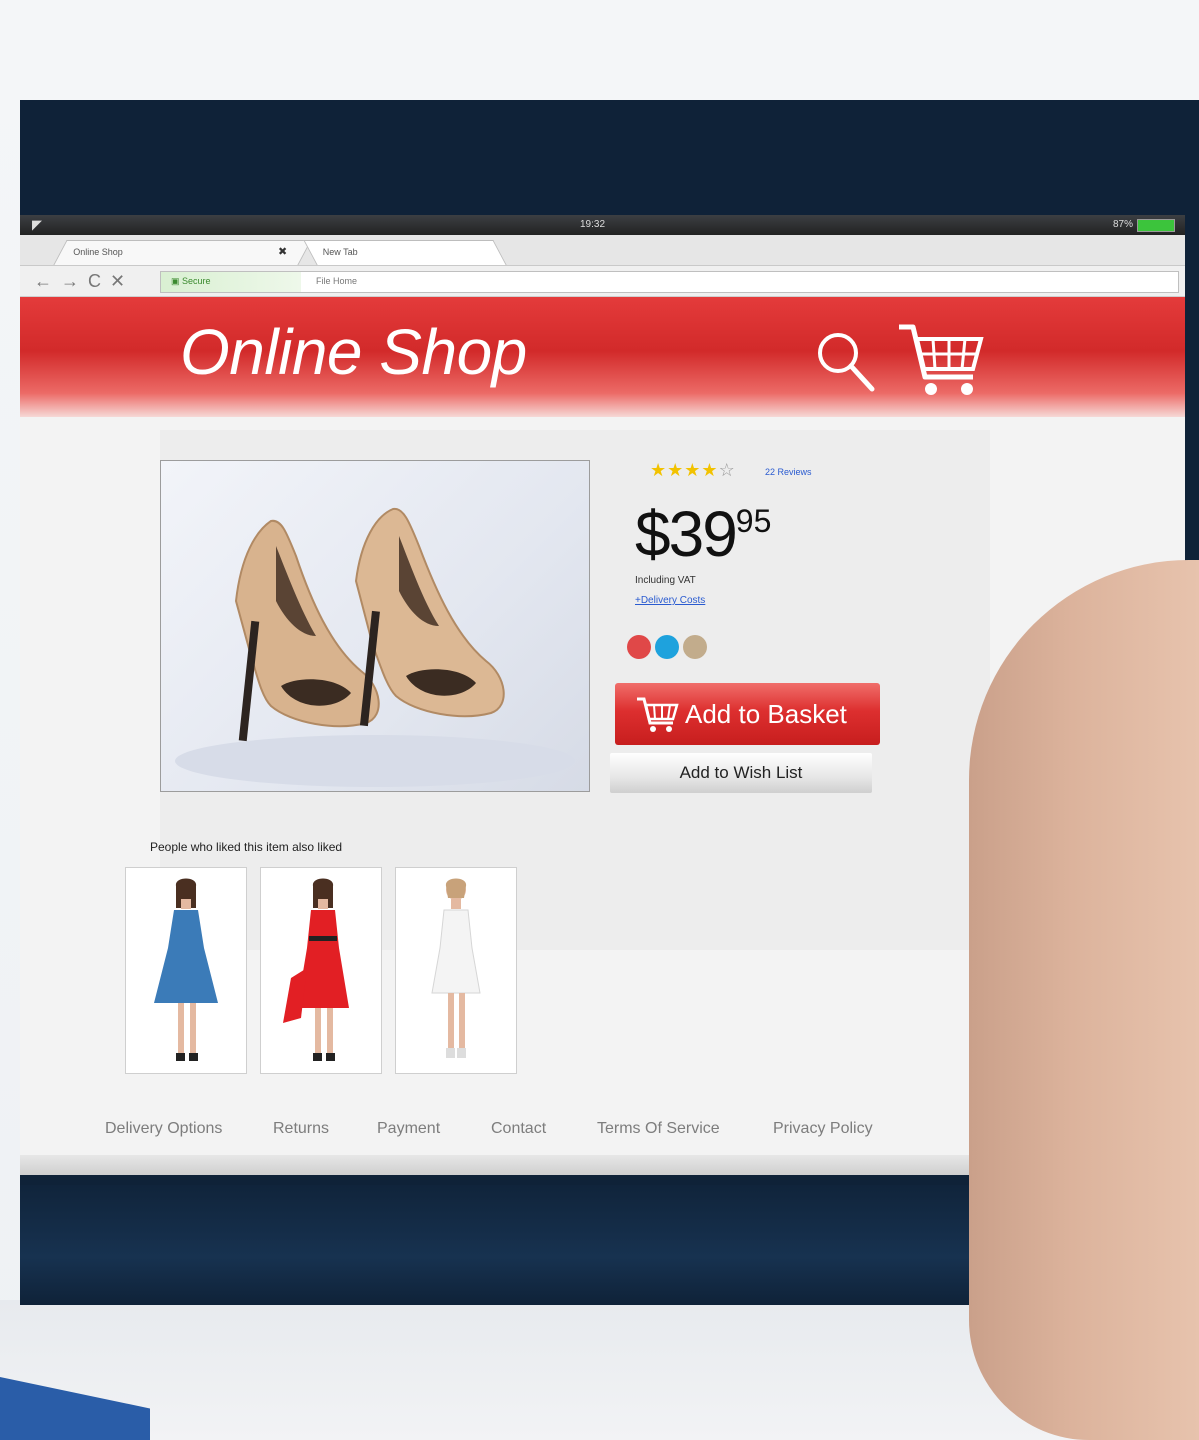 The height and width of the screenshot is (1440, 1199). Describe the element at coordinates (520, 1245) in the screenshot. I see `tablet-bezel-reflection` at that location.